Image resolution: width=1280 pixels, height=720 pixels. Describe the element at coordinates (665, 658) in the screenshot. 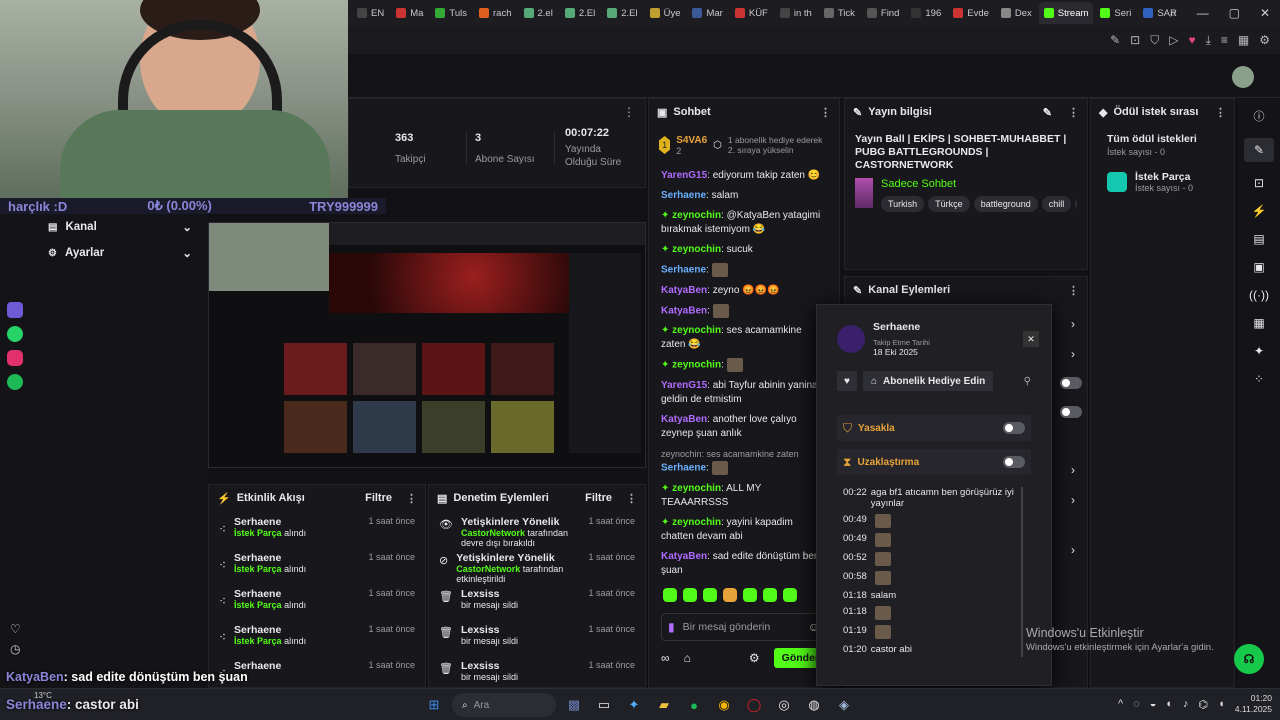

I see `link-icon: ∞` at that location.